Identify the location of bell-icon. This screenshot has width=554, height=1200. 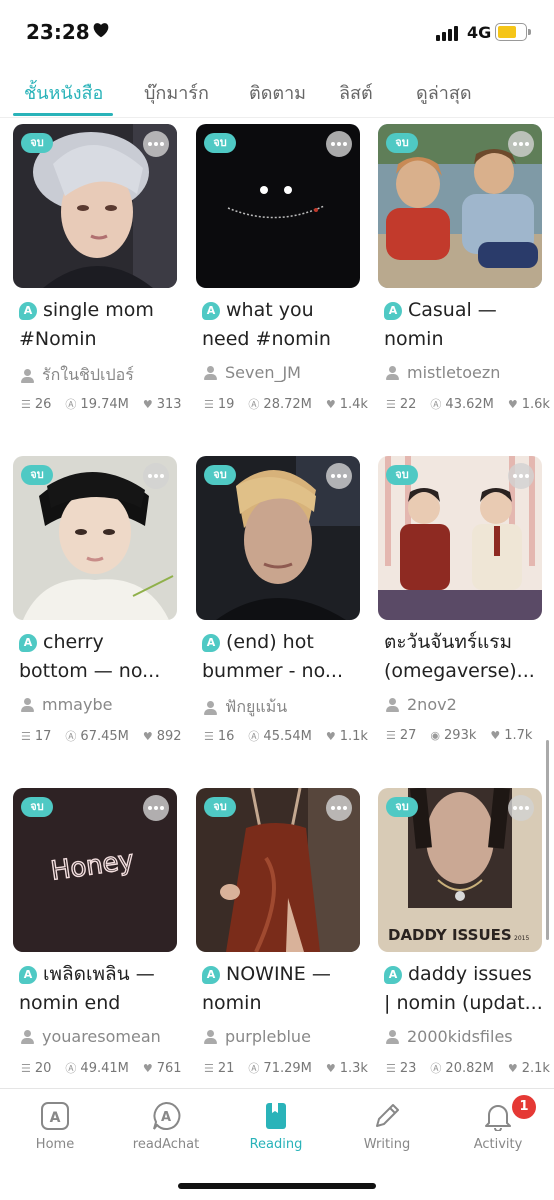
(498, 1118).